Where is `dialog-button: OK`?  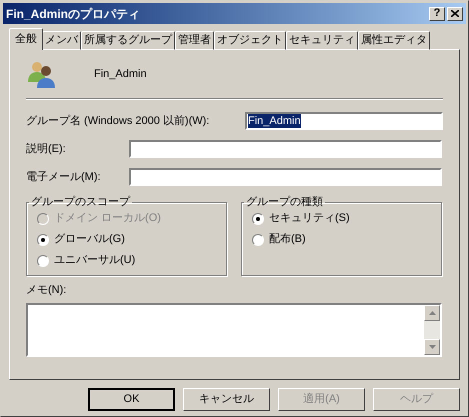 dialog-button: OK is located at coordinates (131, 399).